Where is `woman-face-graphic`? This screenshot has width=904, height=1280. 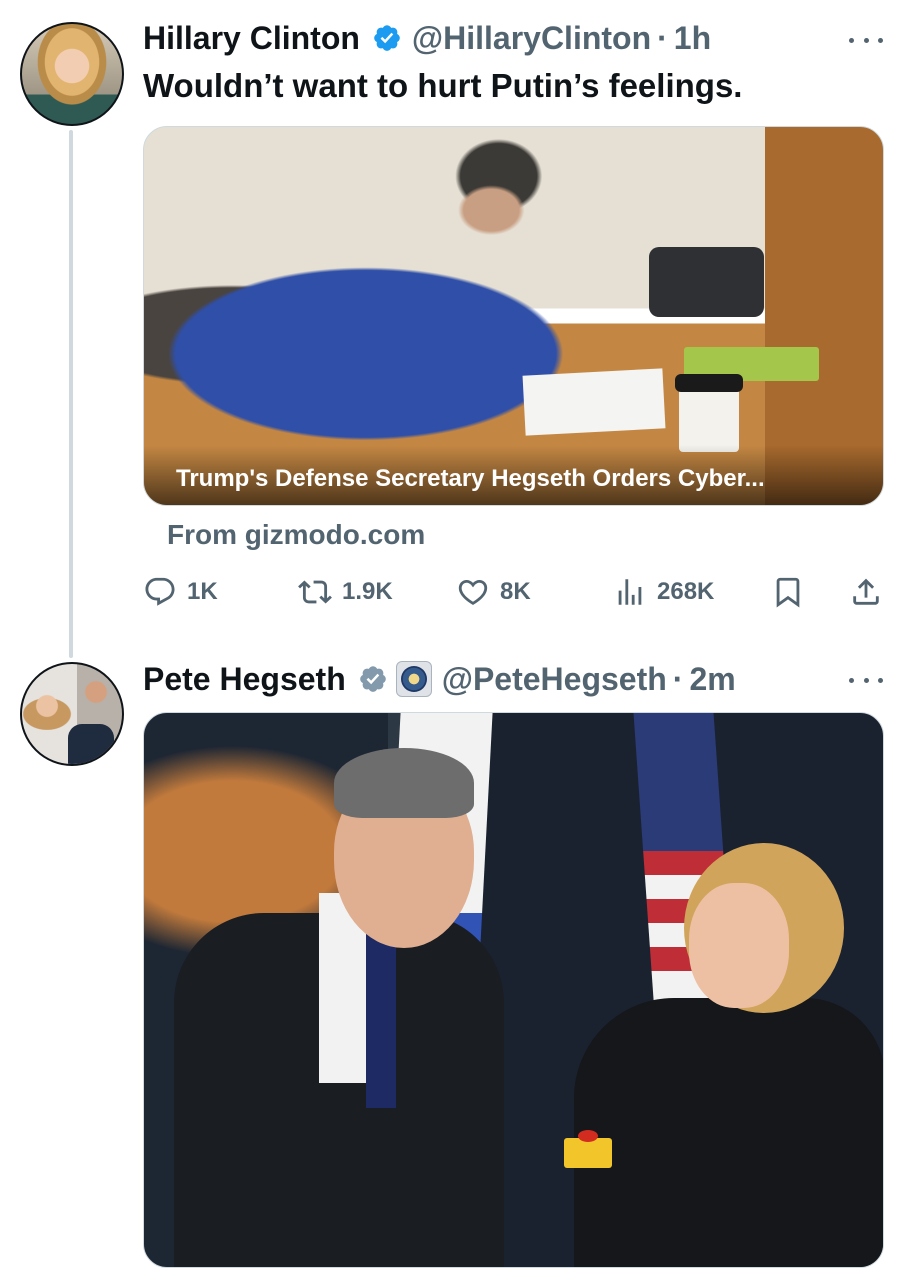 woman-face-graphic is located at coordinates (739, 945).